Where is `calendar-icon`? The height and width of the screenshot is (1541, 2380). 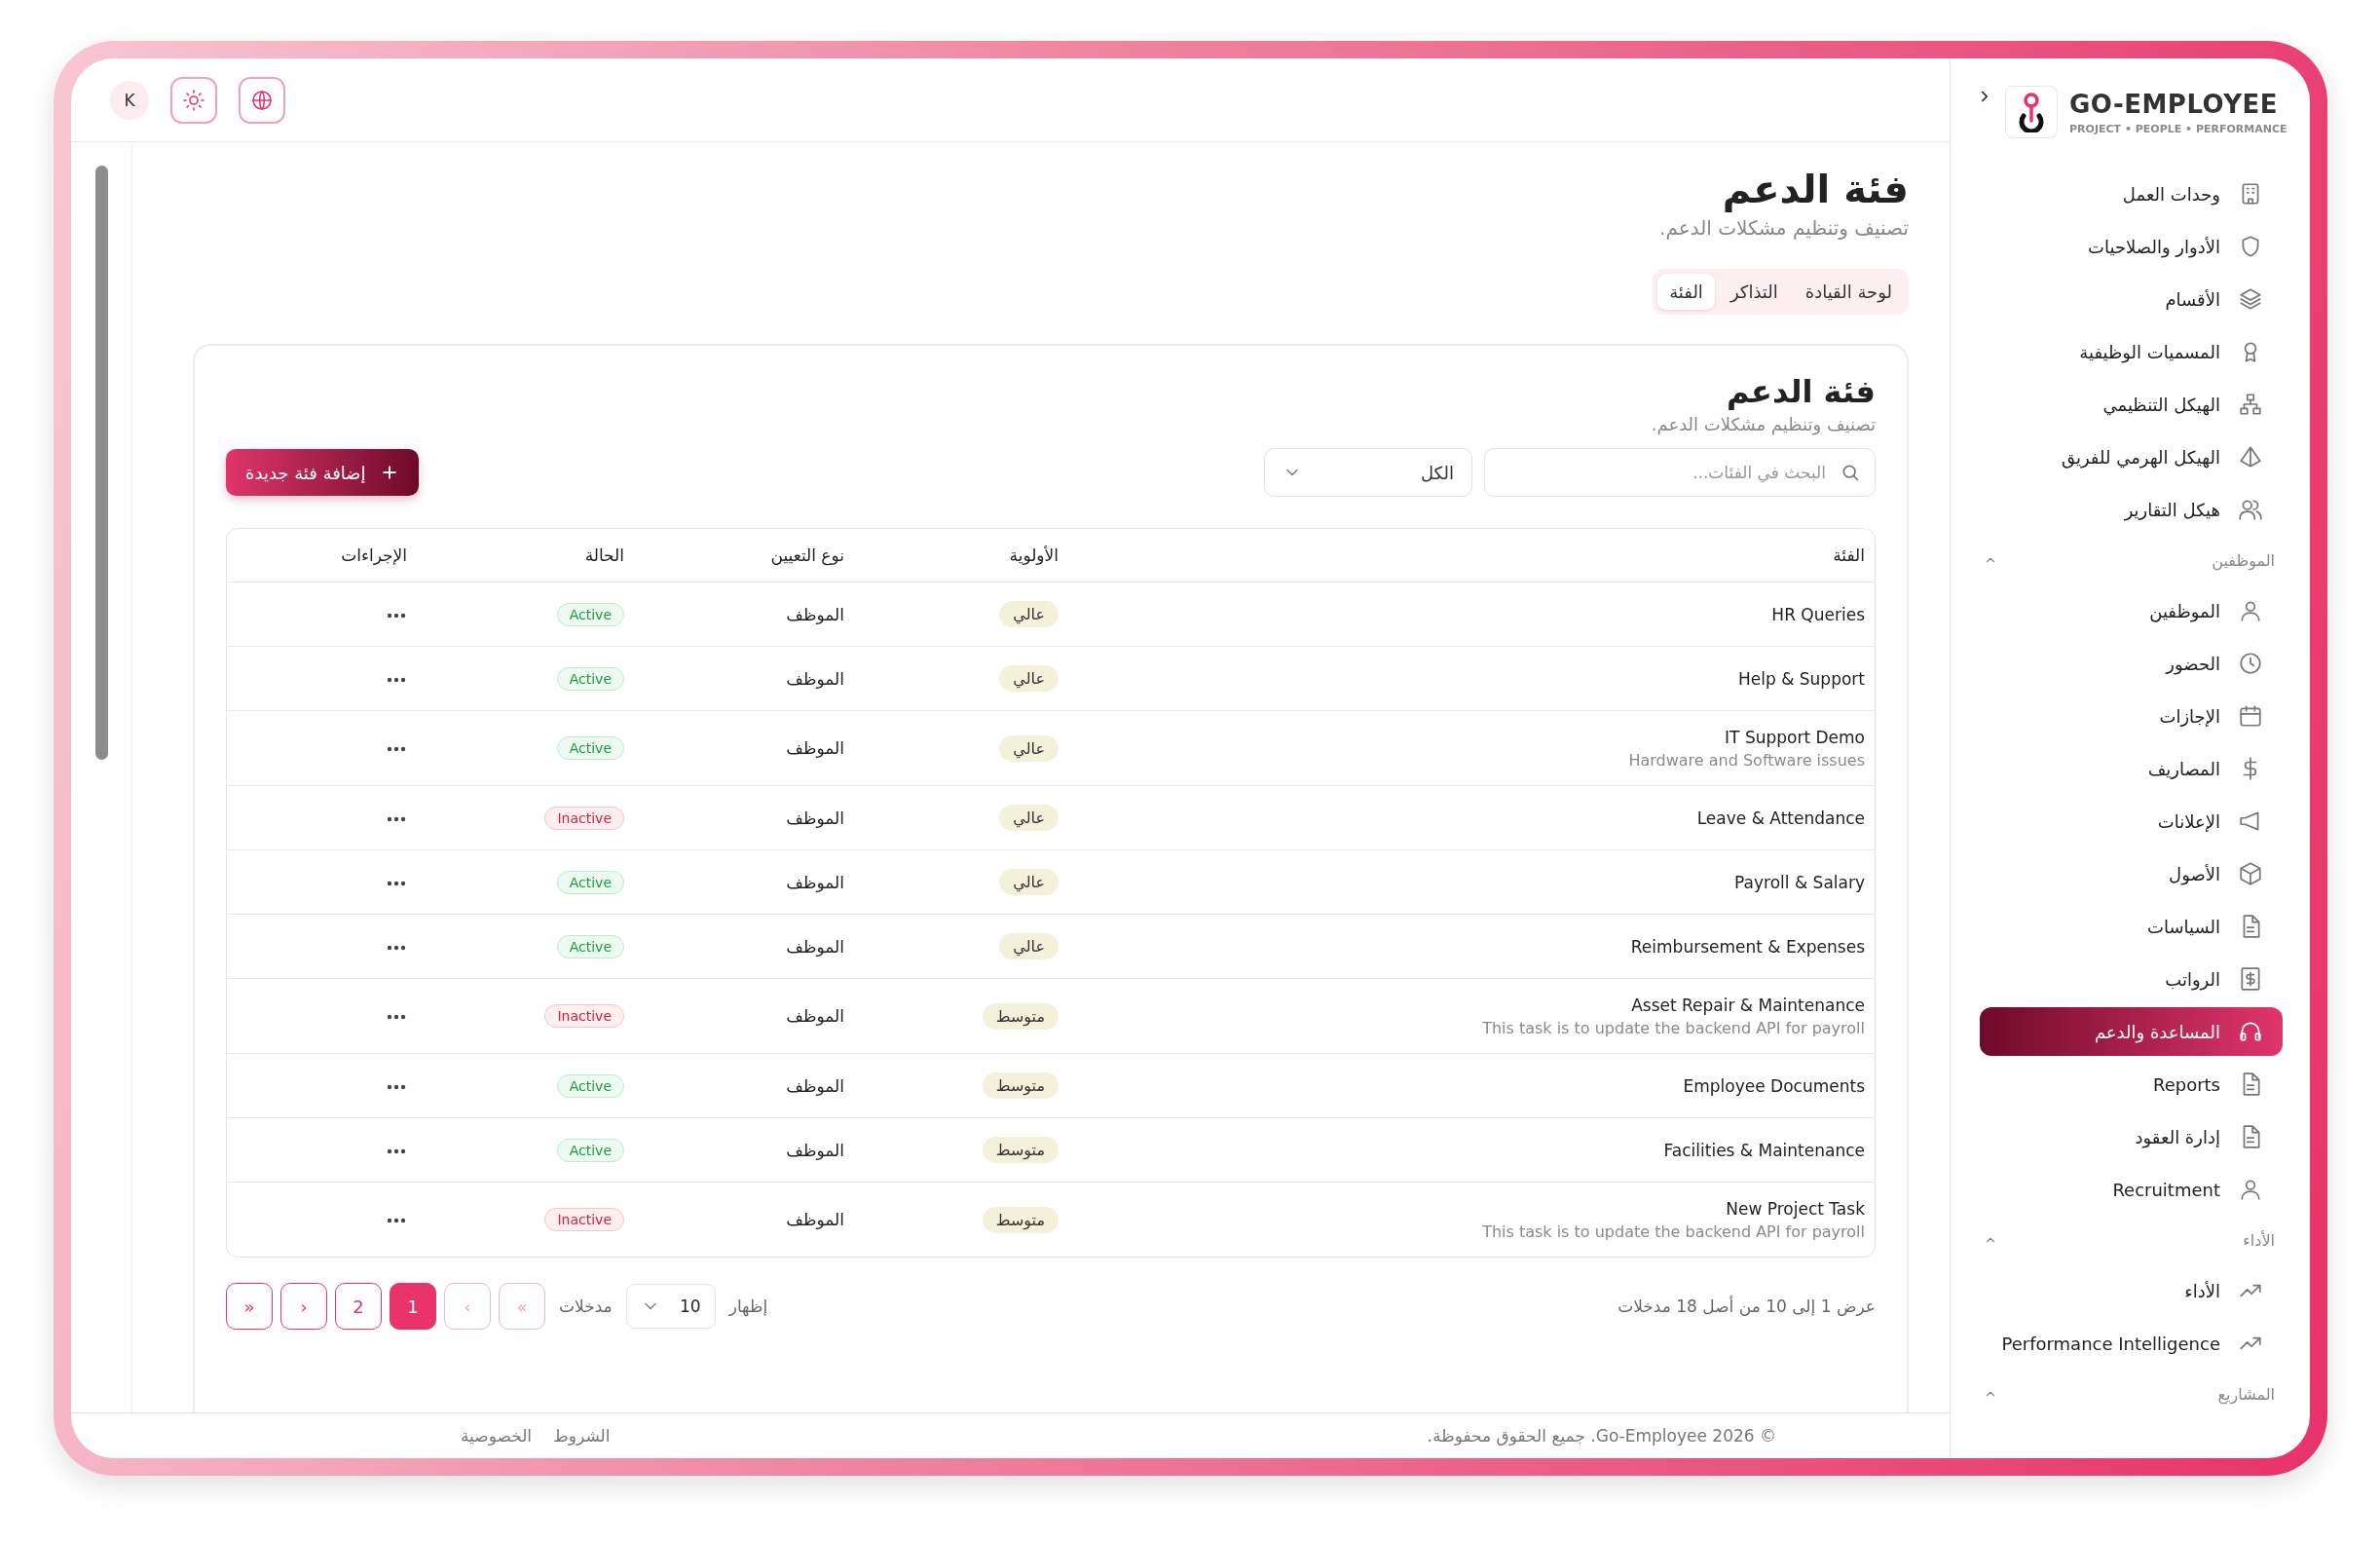 calendar-icon is located at coordinates (2250, 716).